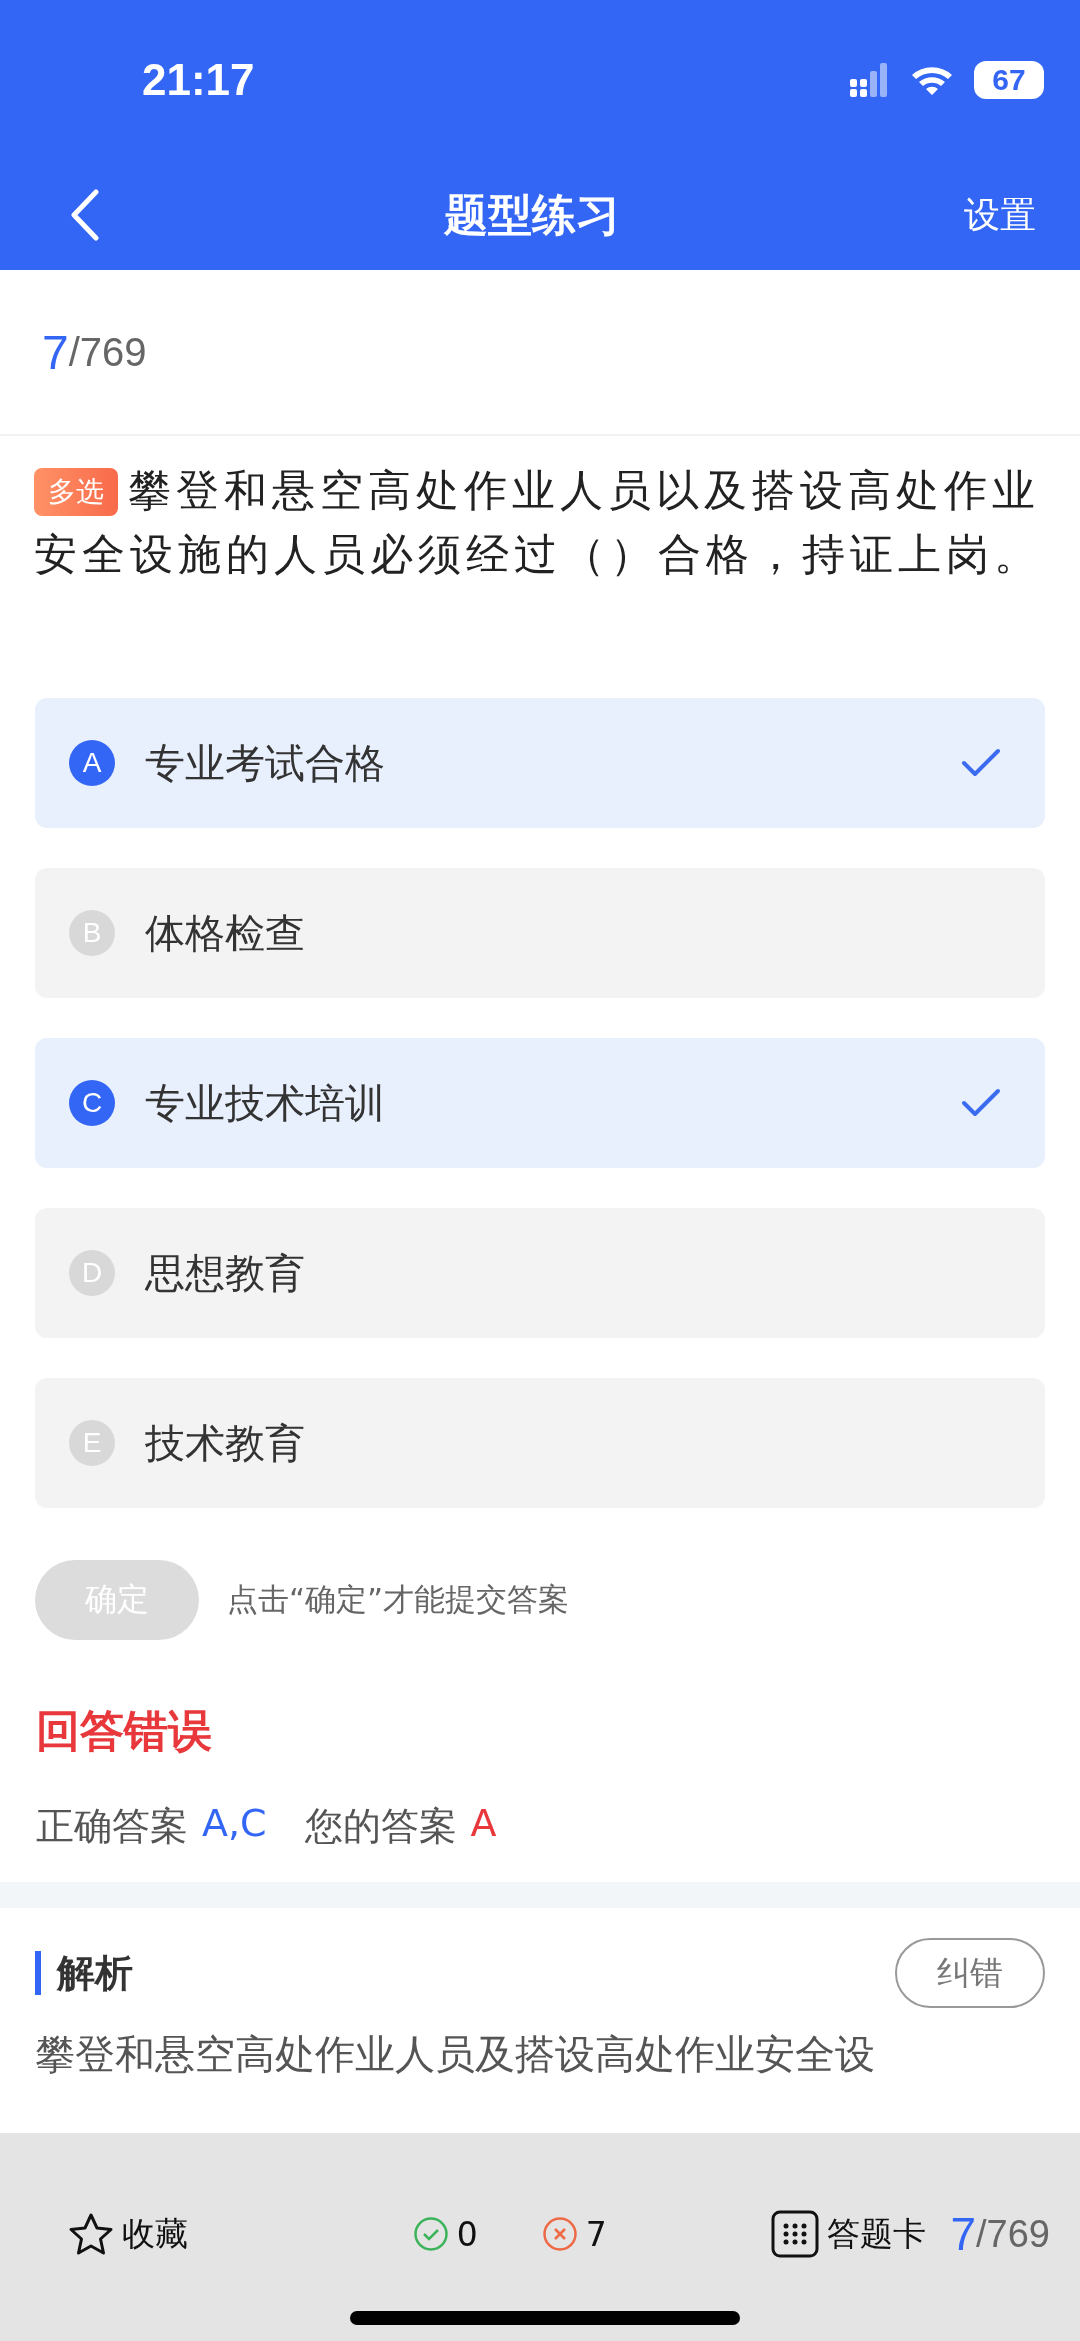  What do you see at coordinates (455, 2054) in the screenshot?
I see `analysis-text: 攀登和悬空高处作业人员及搭设高处作业安全设` at bounding box center [455, 2054].